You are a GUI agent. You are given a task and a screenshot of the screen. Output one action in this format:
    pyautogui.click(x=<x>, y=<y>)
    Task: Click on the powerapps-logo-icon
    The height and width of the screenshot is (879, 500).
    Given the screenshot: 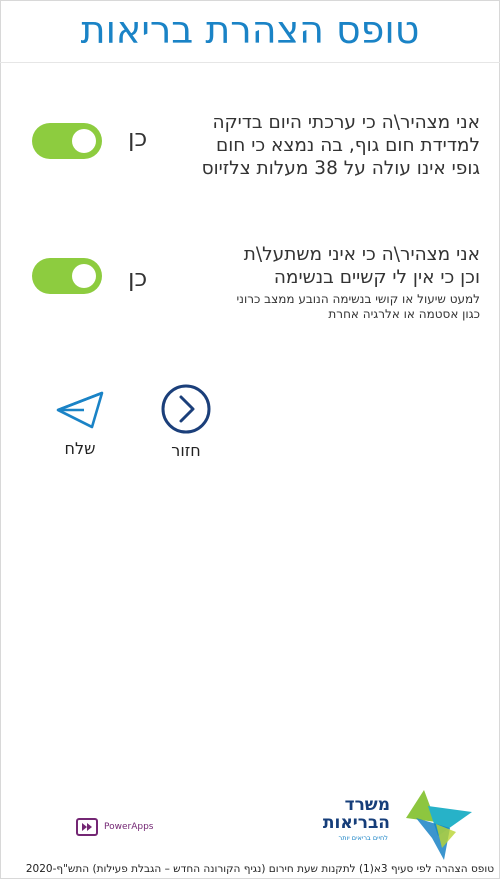 What is the action you would take?
    pyautogui.click(x=87, y=827)
    